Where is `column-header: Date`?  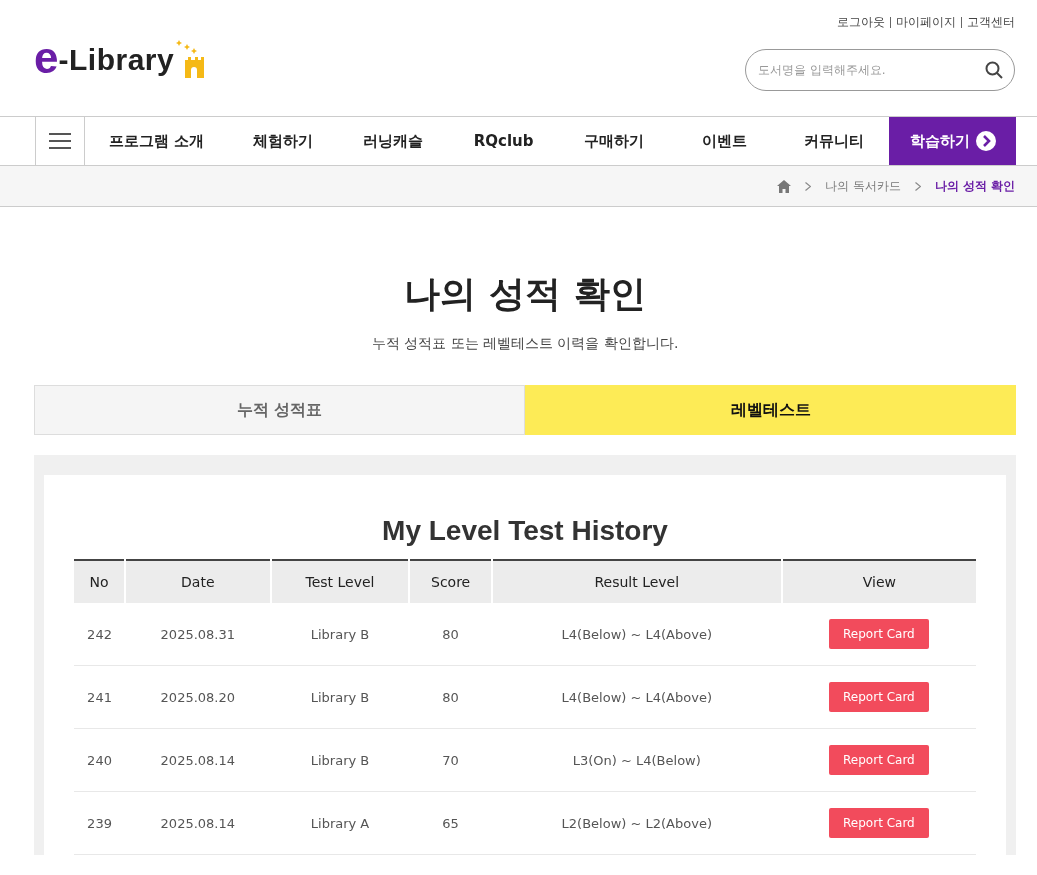
column-header: Date is located at coordinates (198, 581).